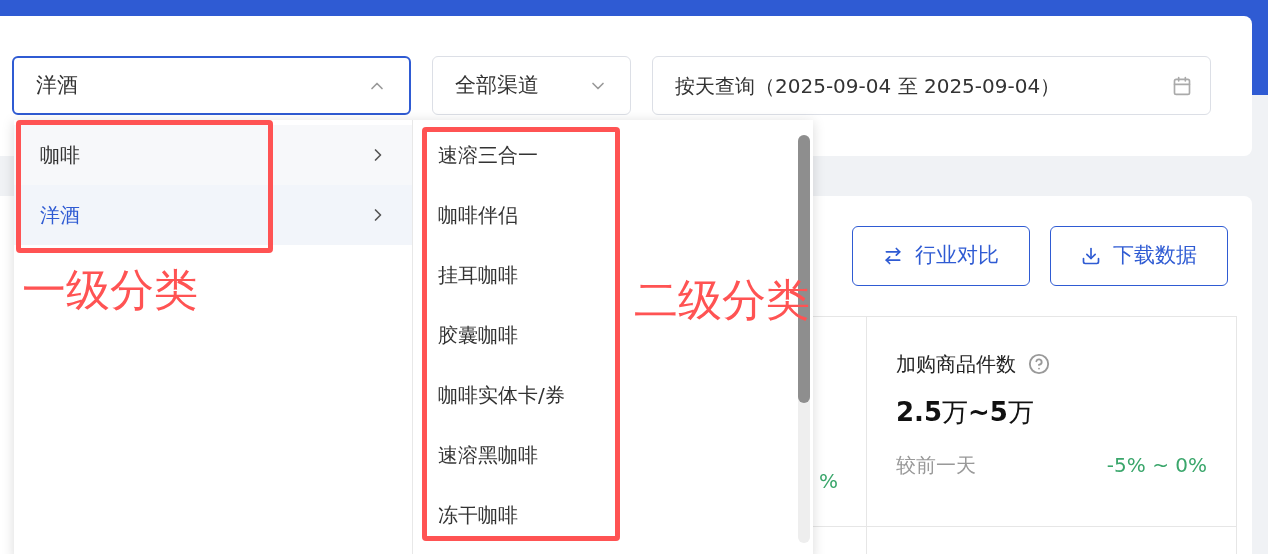  I want to click on change-value: %, so click(828, 481).